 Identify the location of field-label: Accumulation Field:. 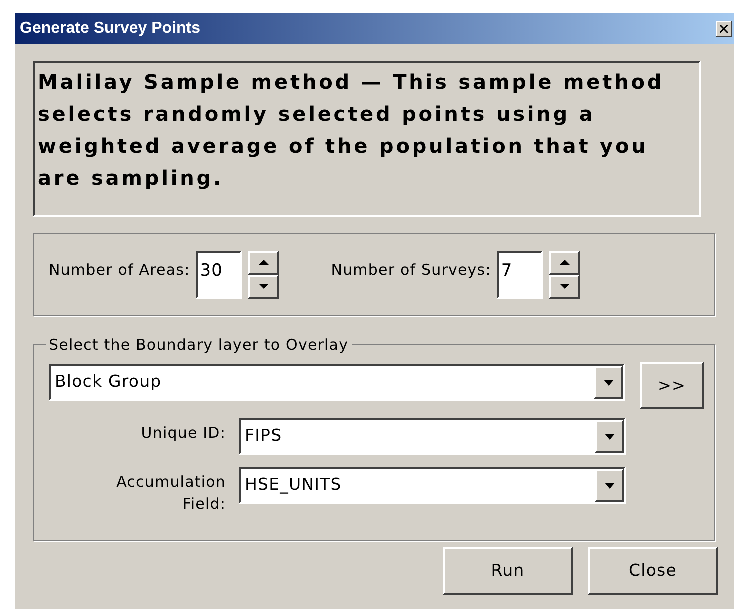
(171, 493).